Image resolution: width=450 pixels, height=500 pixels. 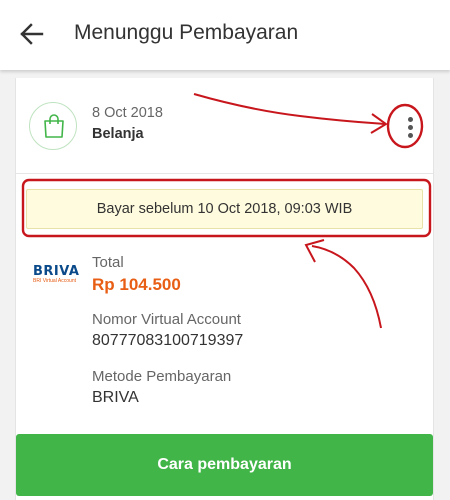 I want to click on payment-method-label: Metode Pembayaran, so click(x=162, y=376).